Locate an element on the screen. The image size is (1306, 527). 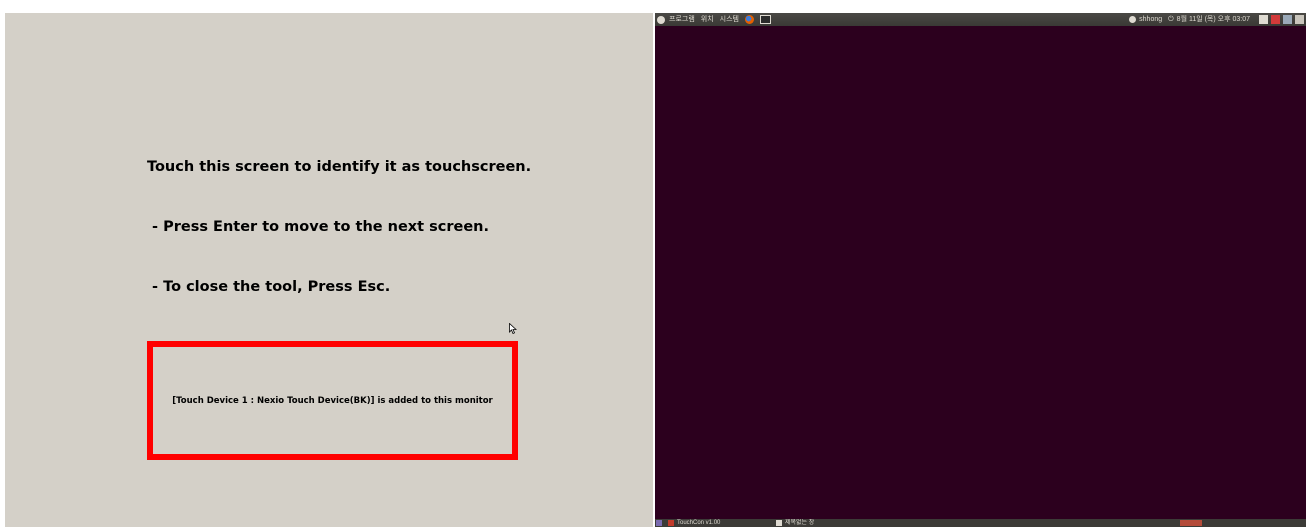
taskbar-item-touchcon: TouchCon v1.00 is located at coordinates (722, 523).